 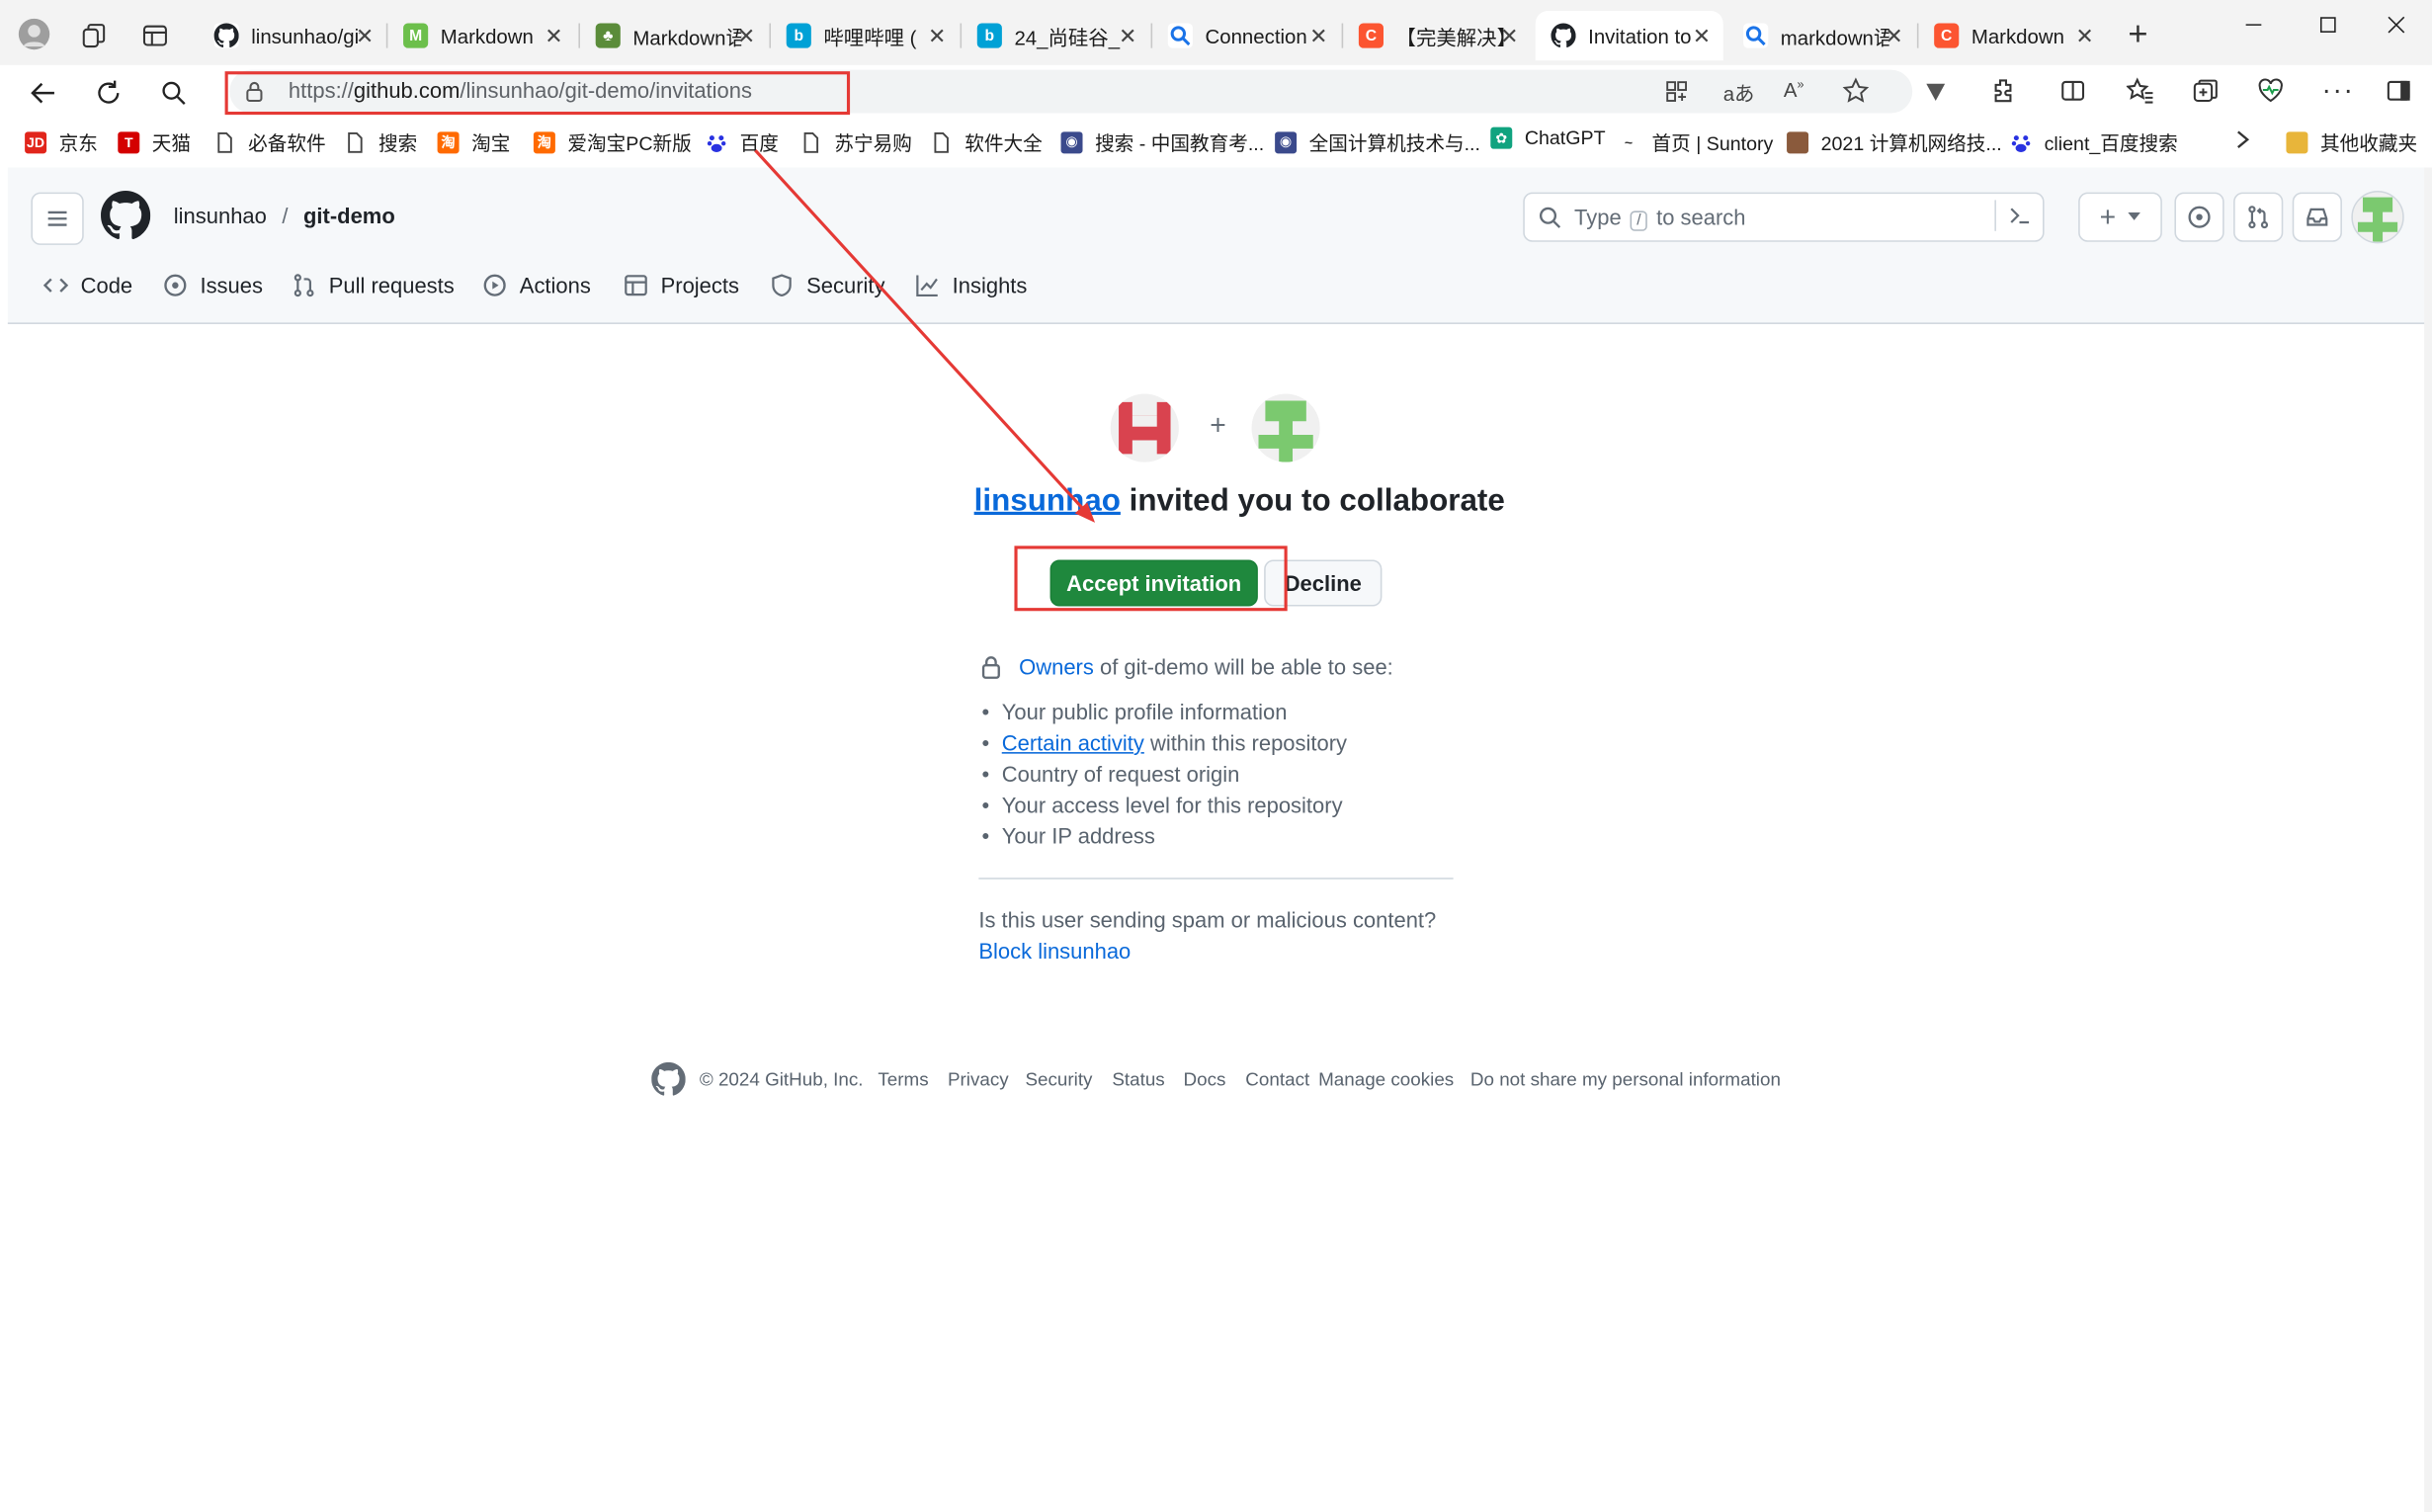 I want to click on browser-tab: C Markdown ✕, so click(x=2012, y=35).